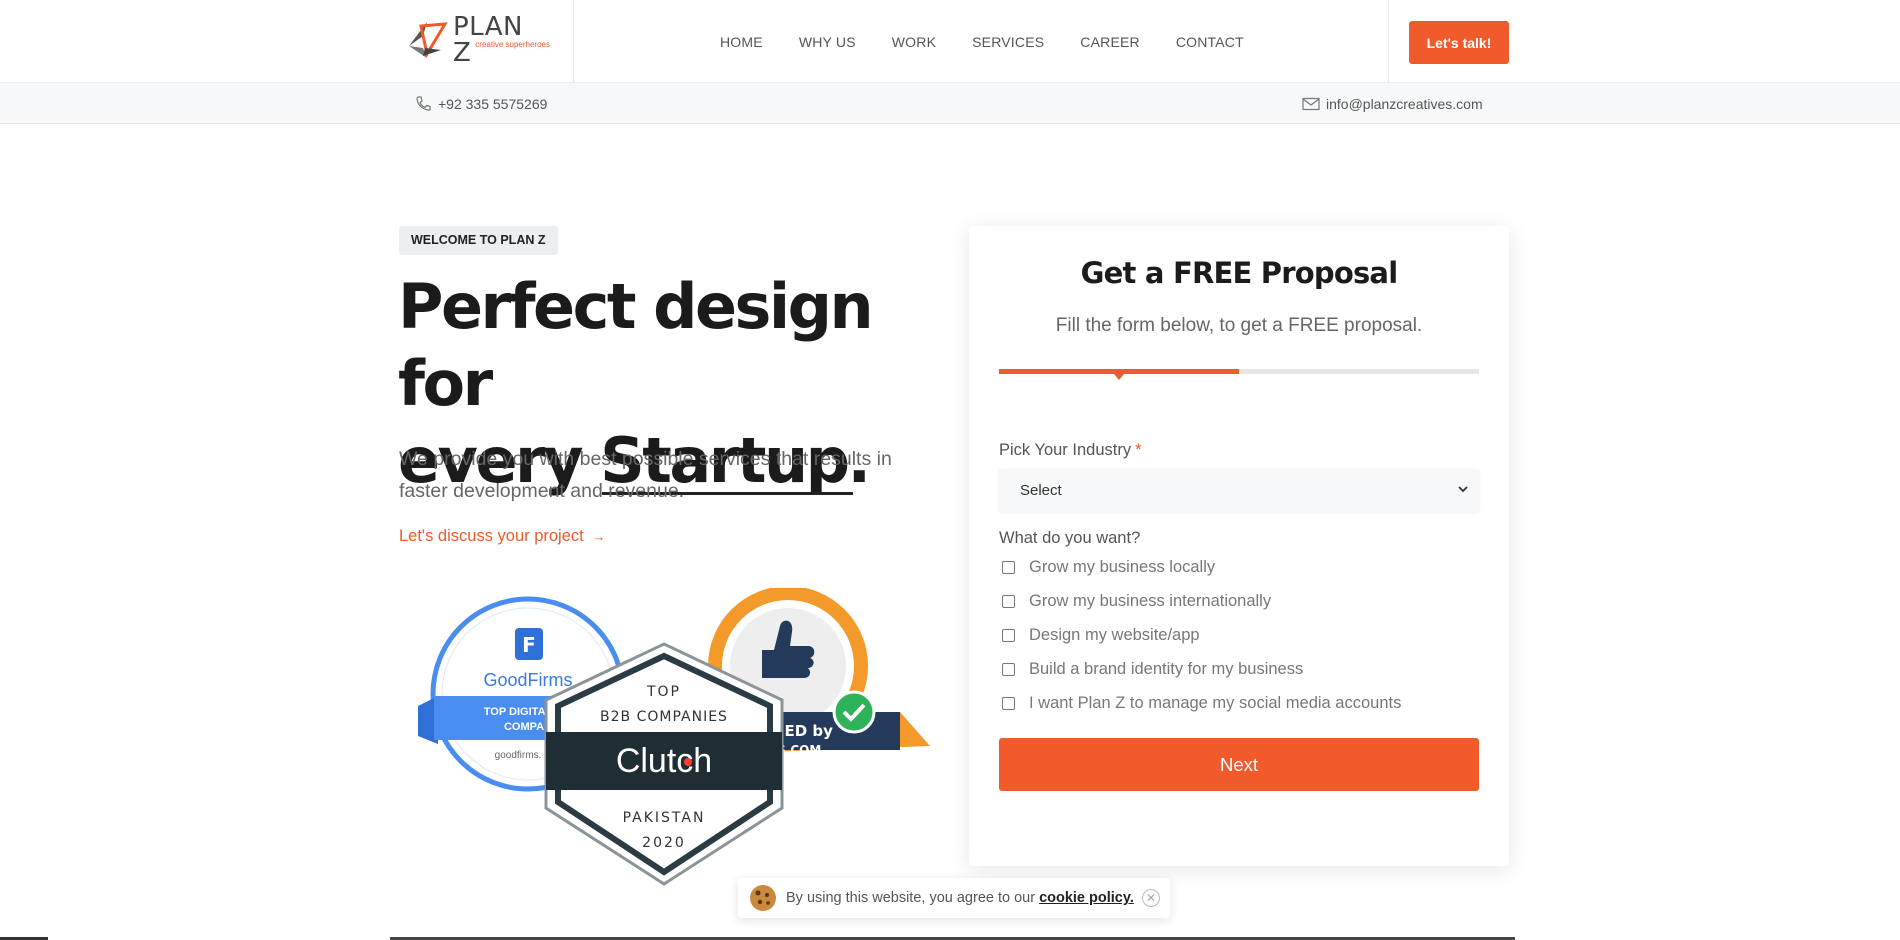 Image resolution: width=1900 pixels, height=940 pixels. What do you see at coordinates (1463, 489) in the screenshot?
I see `chevron-down-icon` at bounding box center [1463, 489].